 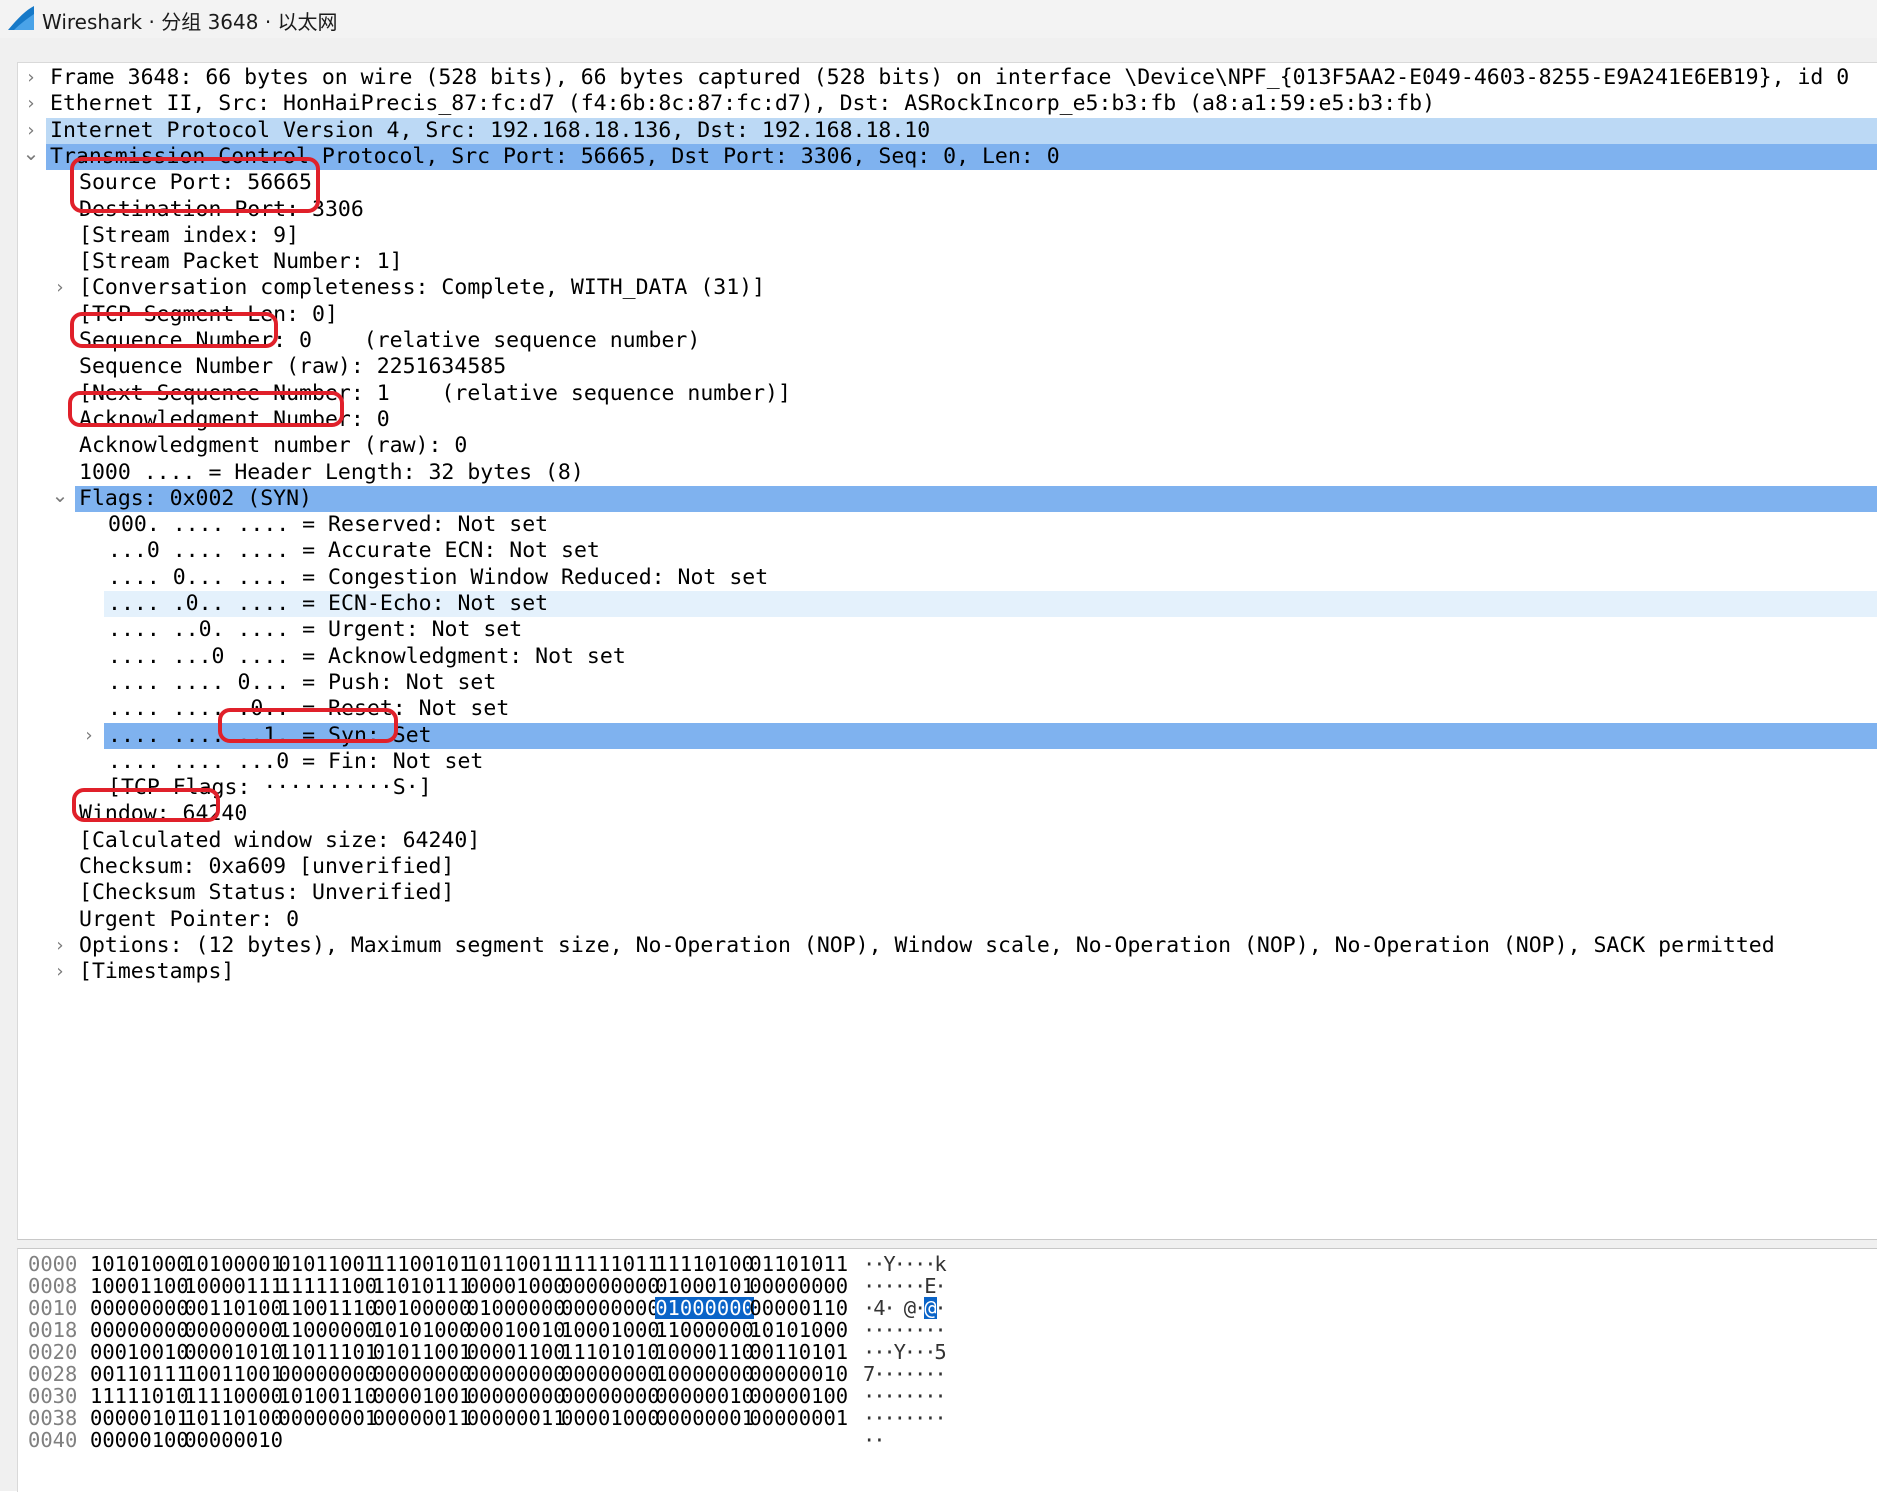 I want to click on tree-row-flag-urgent: .... ..0. .... = Urgent: Not set, so click(x=947, y=630).